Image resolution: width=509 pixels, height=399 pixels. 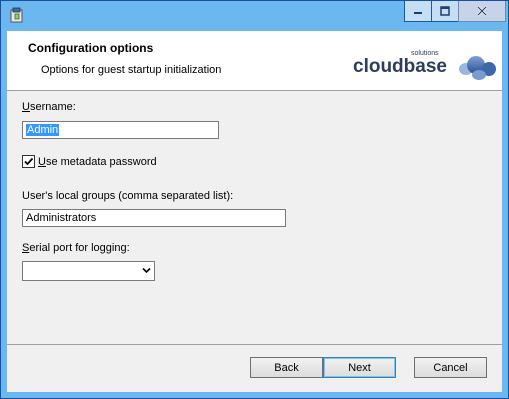 I want to click on installer-app-icon, so click(x=16, y=15).